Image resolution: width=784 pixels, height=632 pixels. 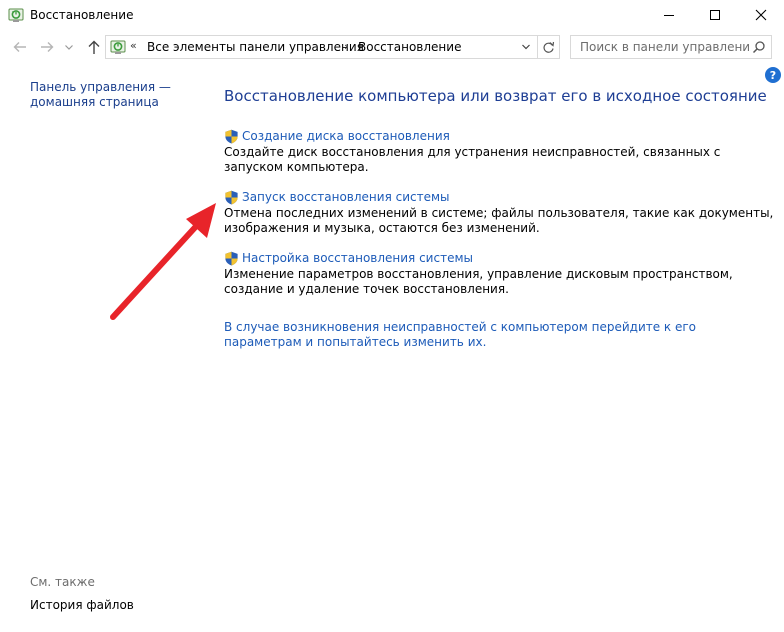 What do you see at coordinates (255, 47) in the screenshot?
I see `breadcrumb-all-control-panel-items: Все элементы панели управления` at bounding box center [255, 47].